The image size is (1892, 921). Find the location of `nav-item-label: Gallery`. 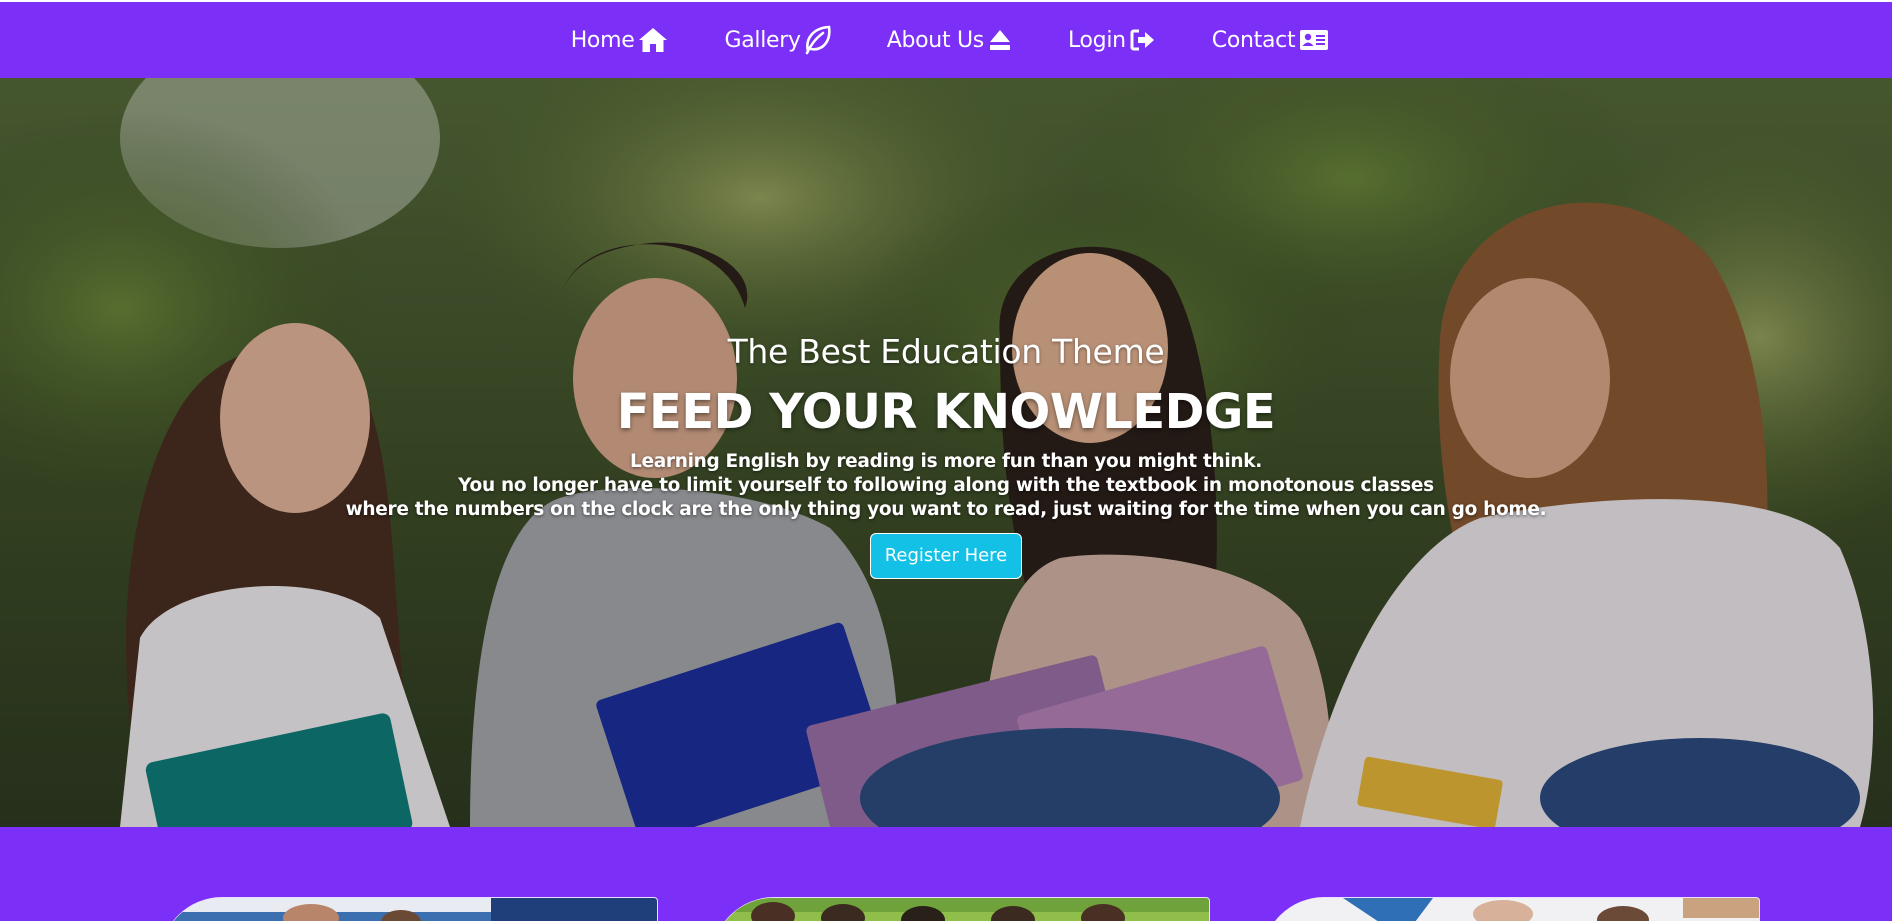

nav-item-label: Gallery is located at coordinates (762, 40).